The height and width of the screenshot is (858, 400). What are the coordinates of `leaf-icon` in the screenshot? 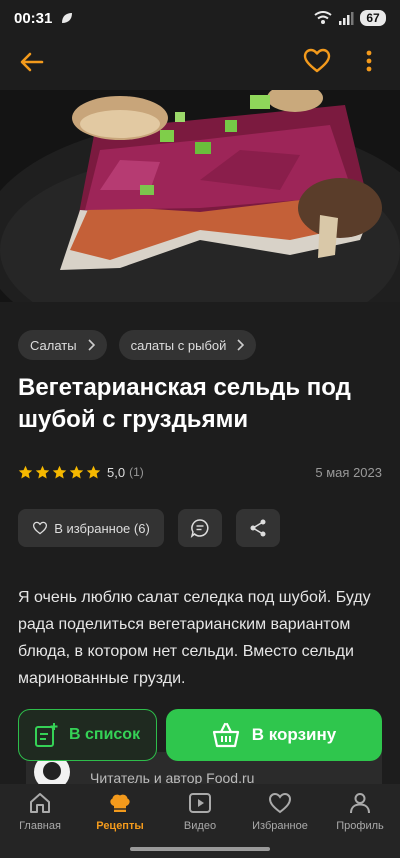 It's located at (67, 18).